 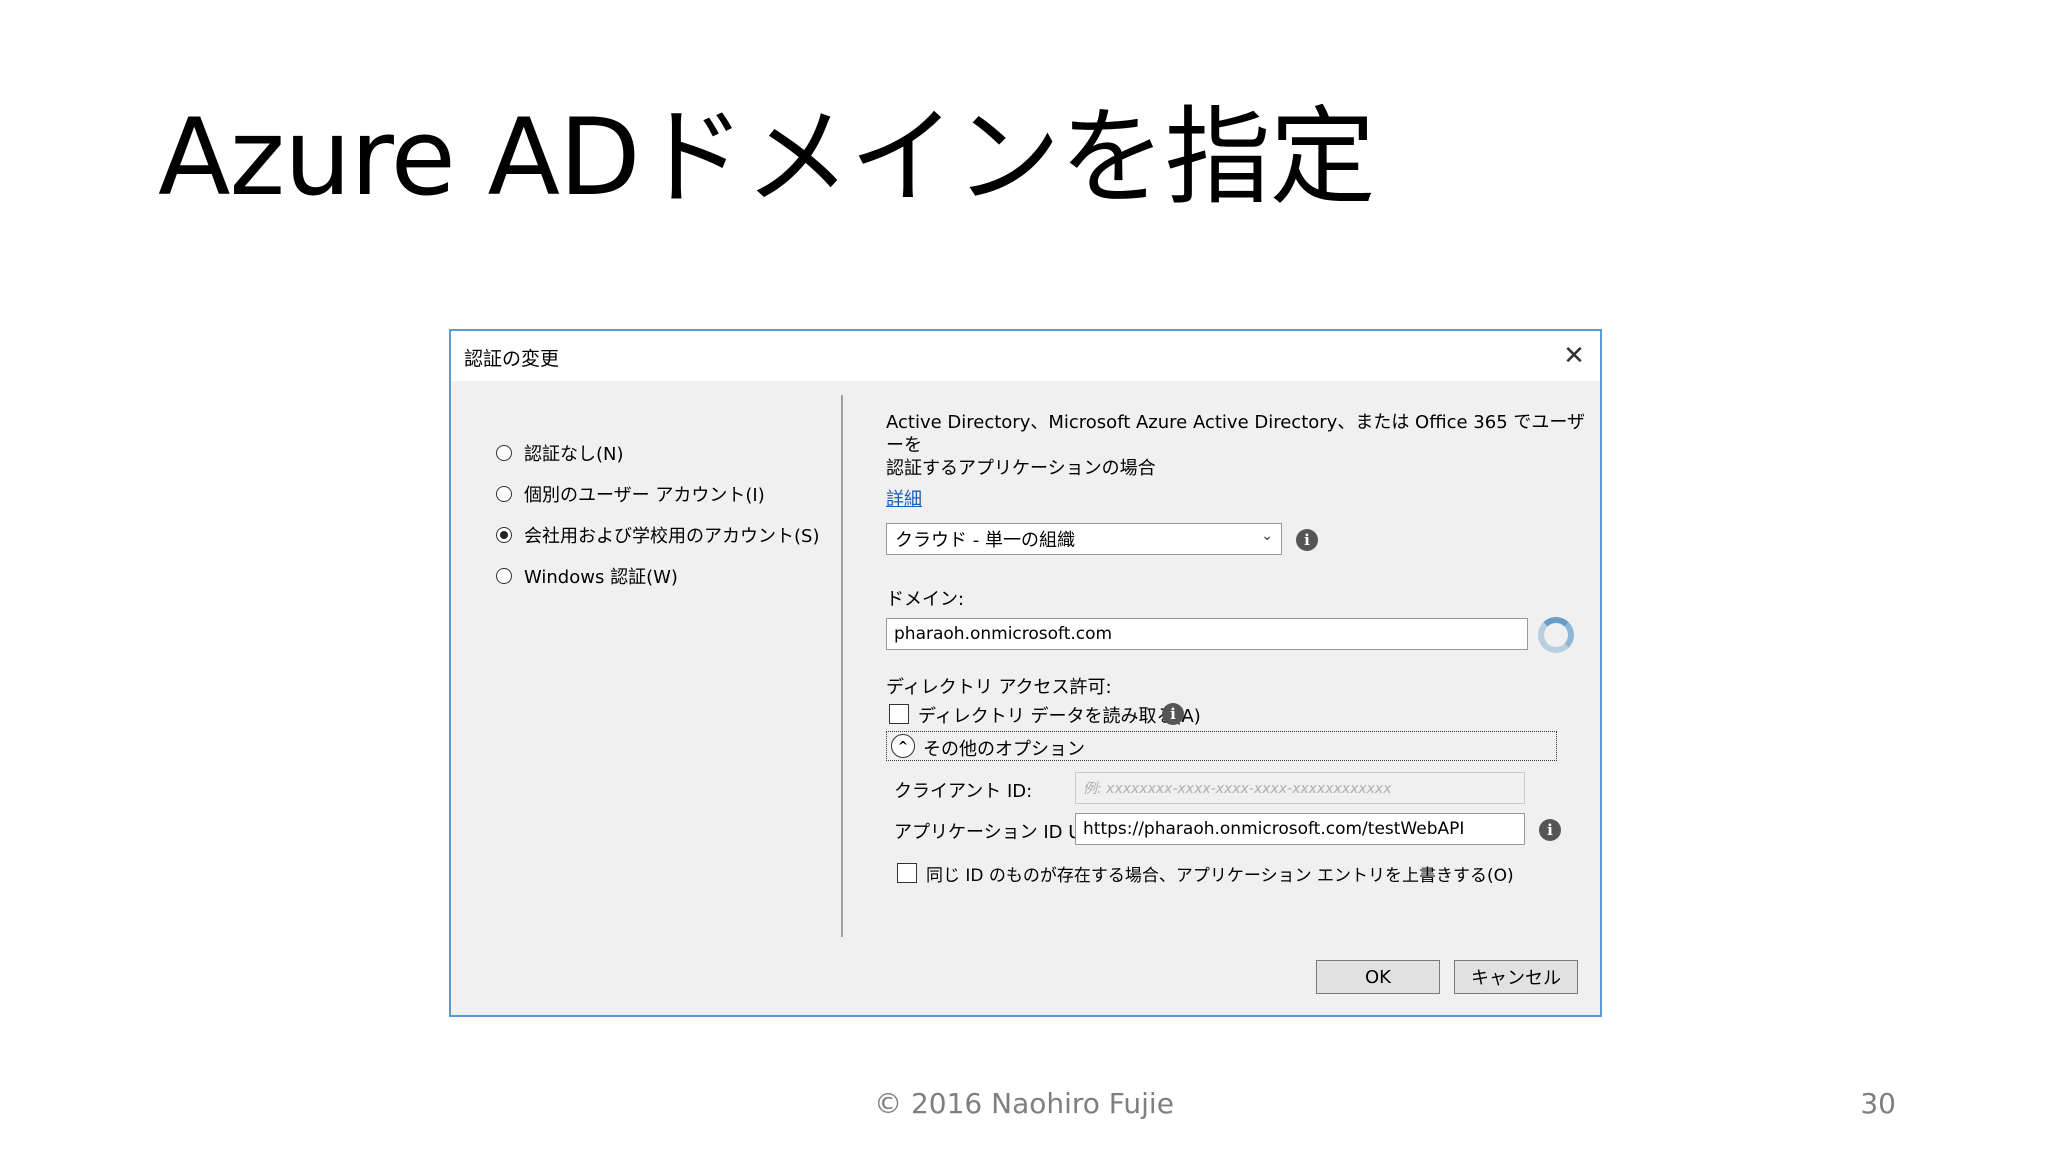 I want to click on description-line-2: 認証するアプリケーションの場合, so click(x=1021, y=468).